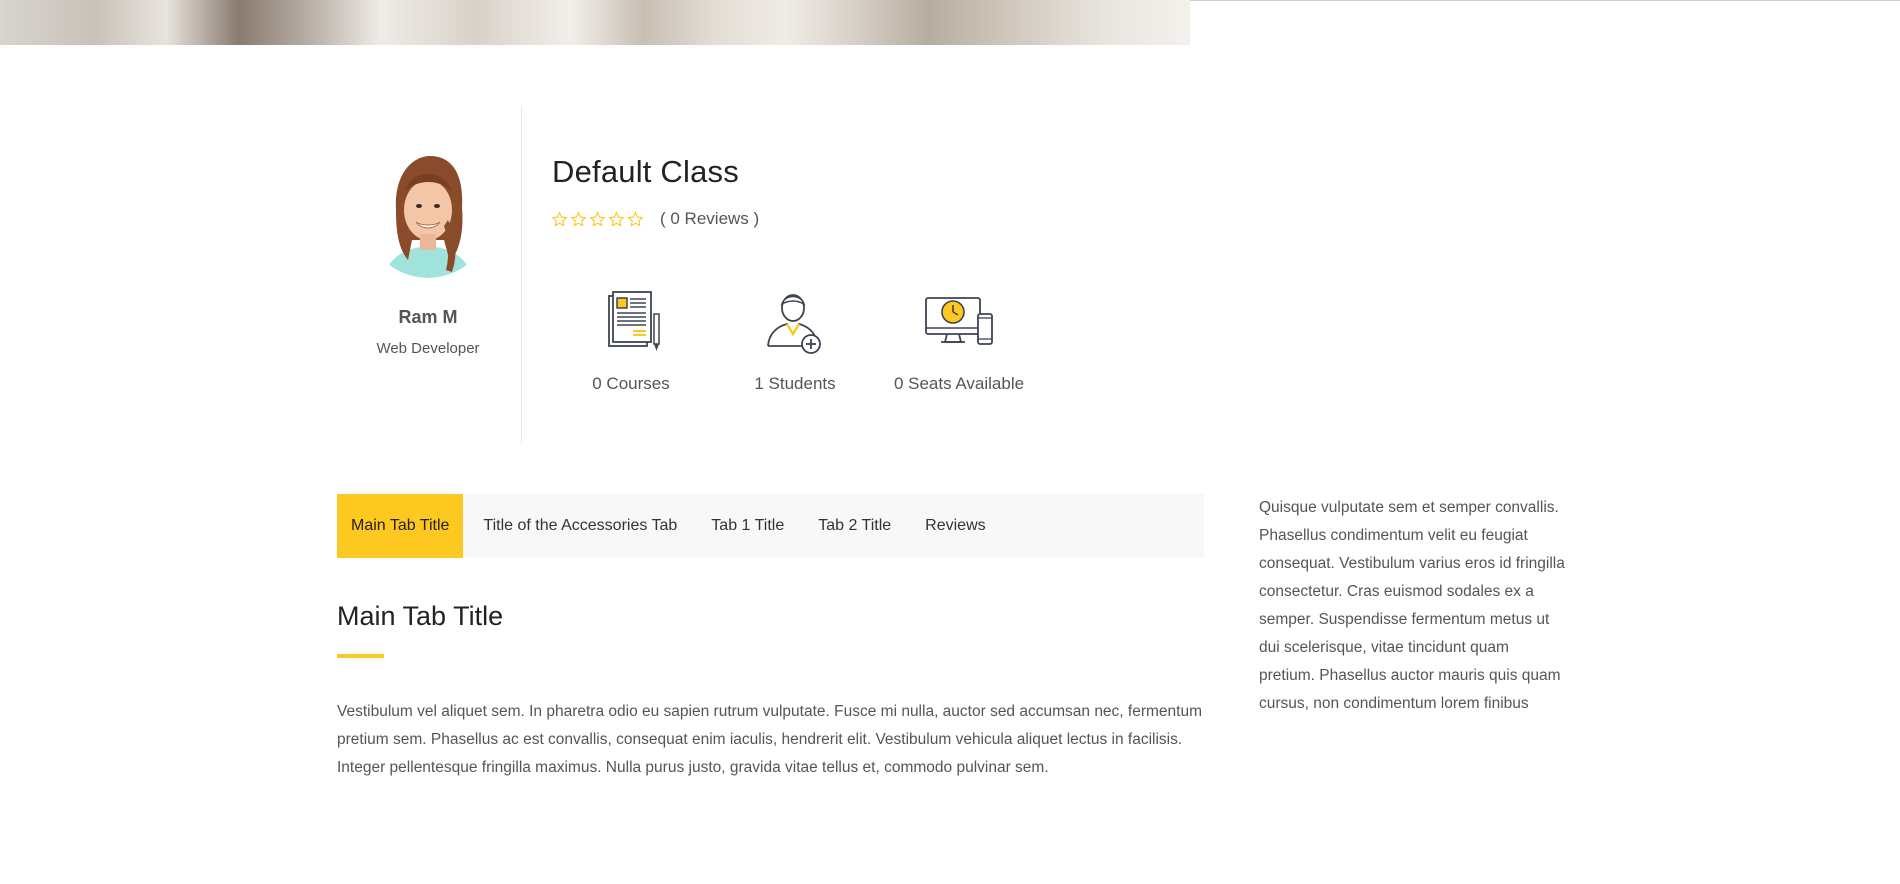 This screenshot has height=884, width=1900. I want to click on stat-seats: 0 Seats Available, so click(959, 342).